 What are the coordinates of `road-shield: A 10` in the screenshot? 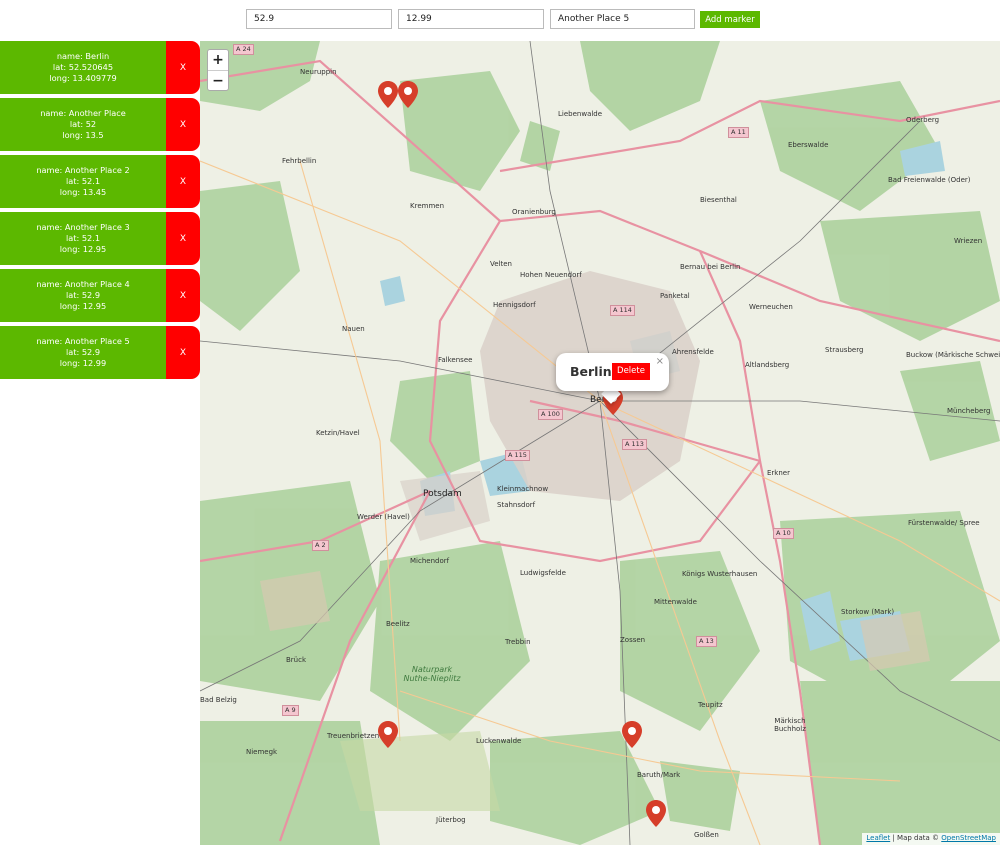 It's located at (783, 533).